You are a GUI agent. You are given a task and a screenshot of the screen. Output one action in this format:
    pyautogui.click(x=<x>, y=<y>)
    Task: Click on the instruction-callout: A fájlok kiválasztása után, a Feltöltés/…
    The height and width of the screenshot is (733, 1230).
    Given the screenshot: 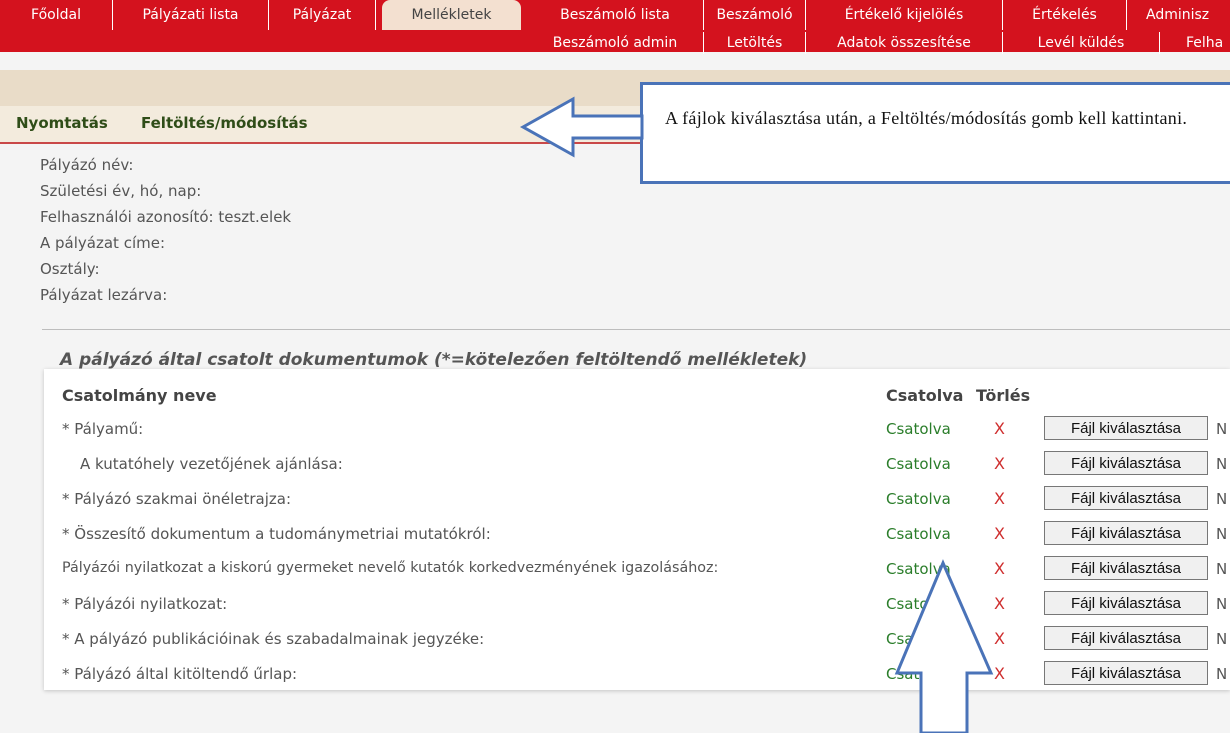 What is the action you would take?
    pyautogui.click(x=935, y=133)
    